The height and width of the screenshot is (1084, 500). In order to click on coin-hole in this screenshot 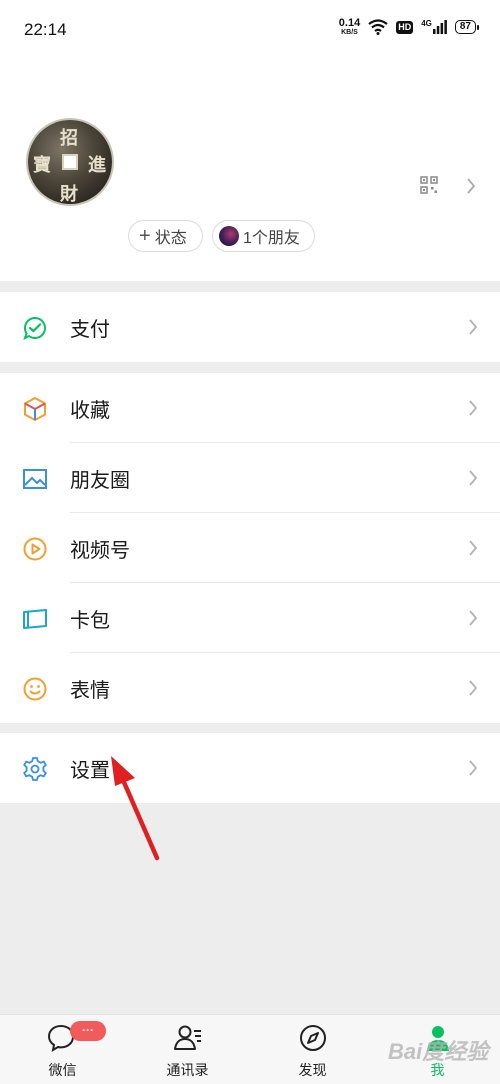, I will do `click(70, 162)`.